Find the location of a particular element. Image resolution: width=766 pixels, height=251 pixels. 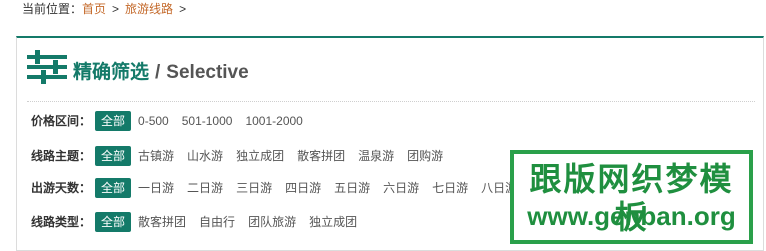

panel-title-cn: 精确筛选 is located at coordinates (111, 72).